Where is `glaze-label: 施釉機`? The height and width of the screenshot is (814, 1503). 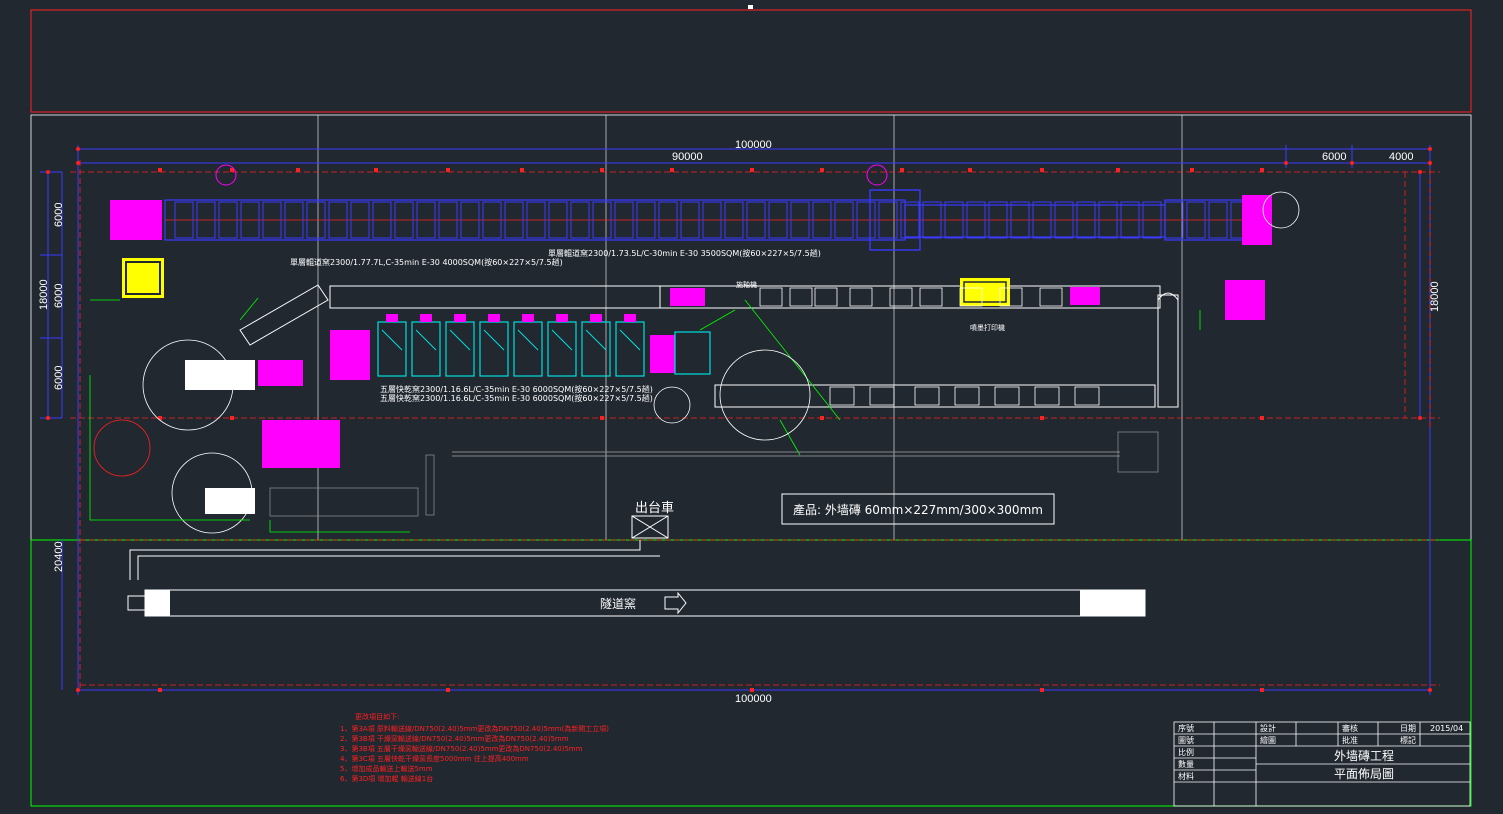 glaze-label: 施釉機 is located at coordinates (746, 284).